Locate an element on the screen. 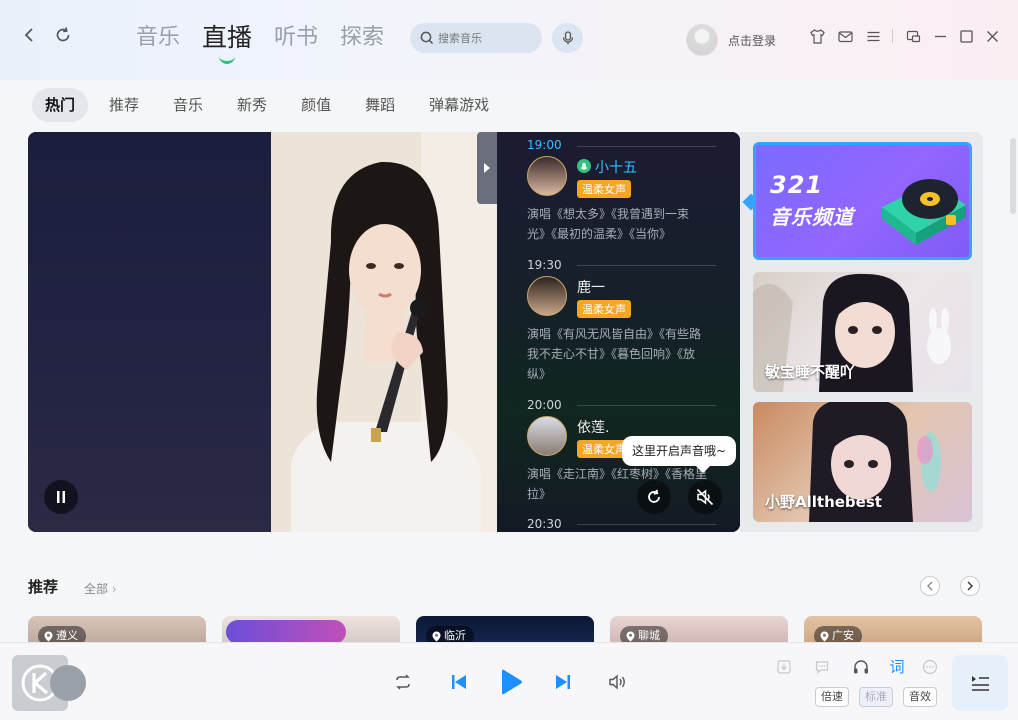 The height and width of the screenshot is (720, 1018). music-channel-card: 321 音乐频道 is located at coordinates (862, 201).